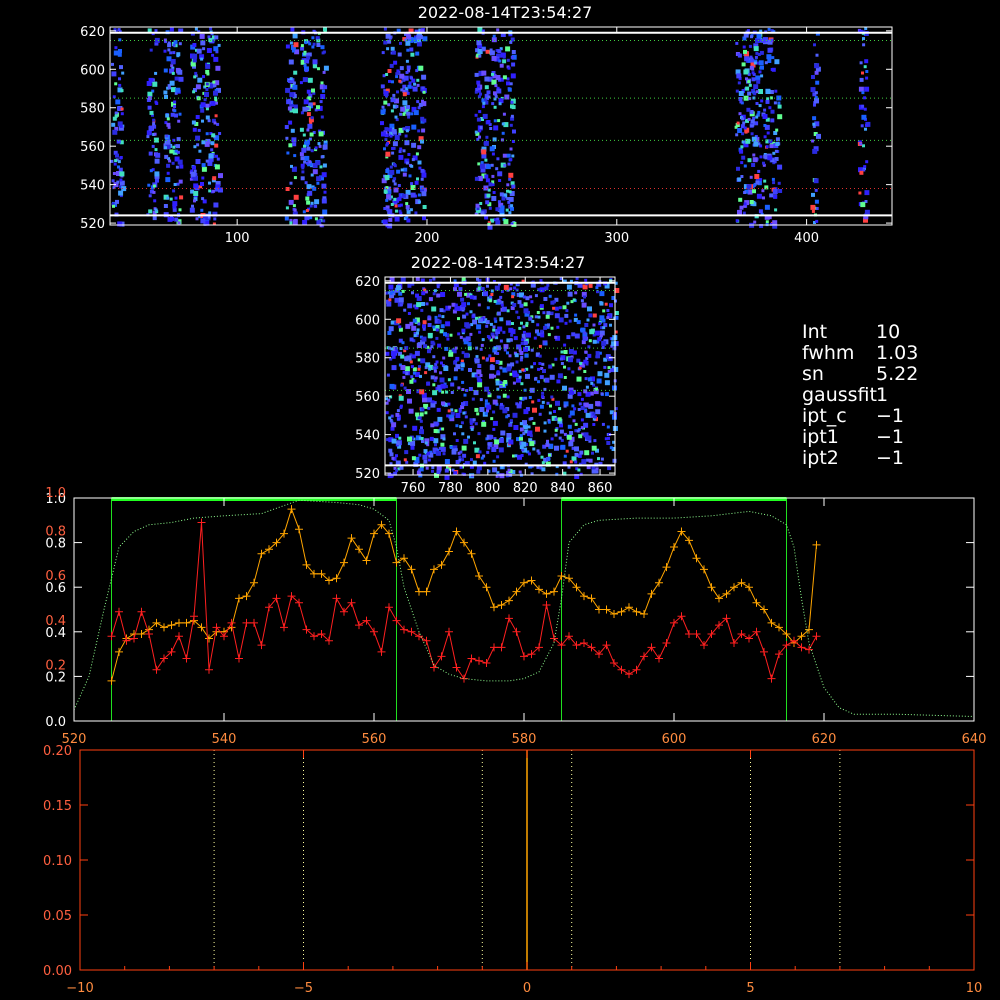 The height and width of the screenshot is (1000, 1000). Describe the element at coordinates (750, 988) in the screenshot. I see `x-tick-label: 5` at that location.